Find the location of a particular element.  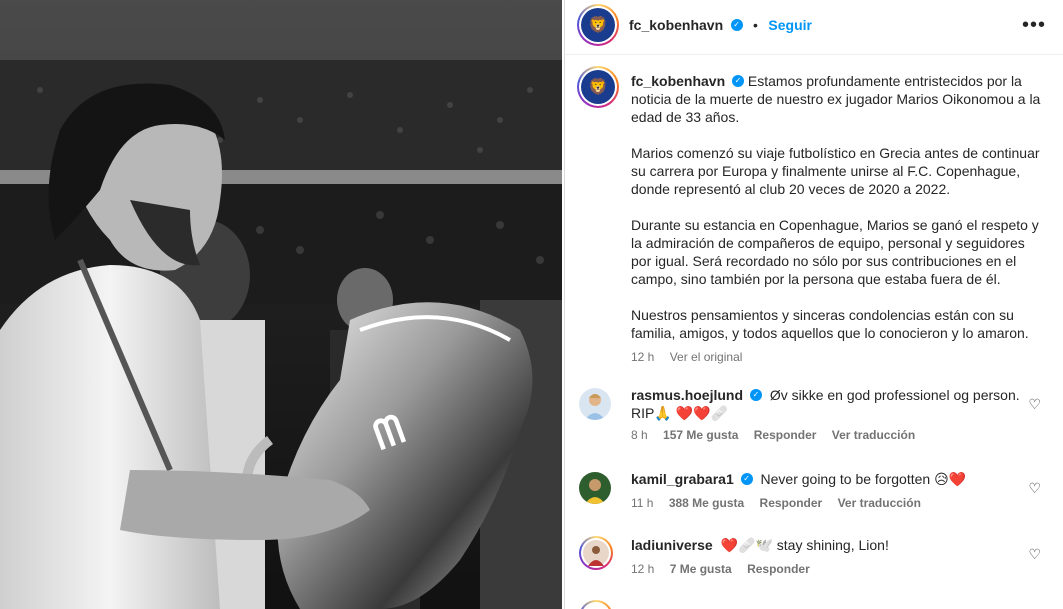

header-avatar: 🦁 is located at coordinates (598, 25).